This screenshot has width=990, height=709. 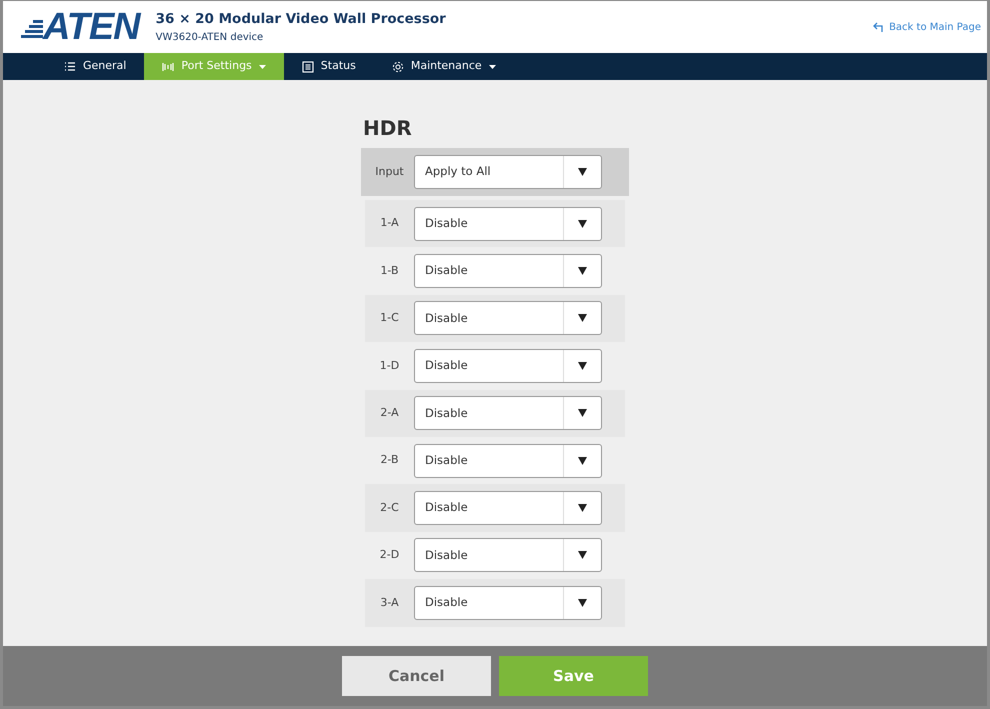 I want to click on list-icon, so click(x=70, y=66).